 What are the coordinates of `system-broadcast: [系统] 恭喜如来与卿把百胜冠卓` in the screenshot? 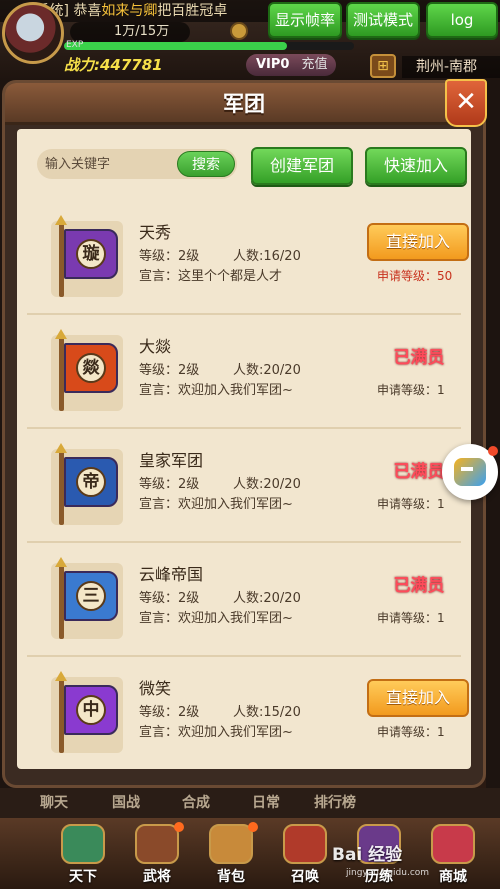 It's located at (250, 11).